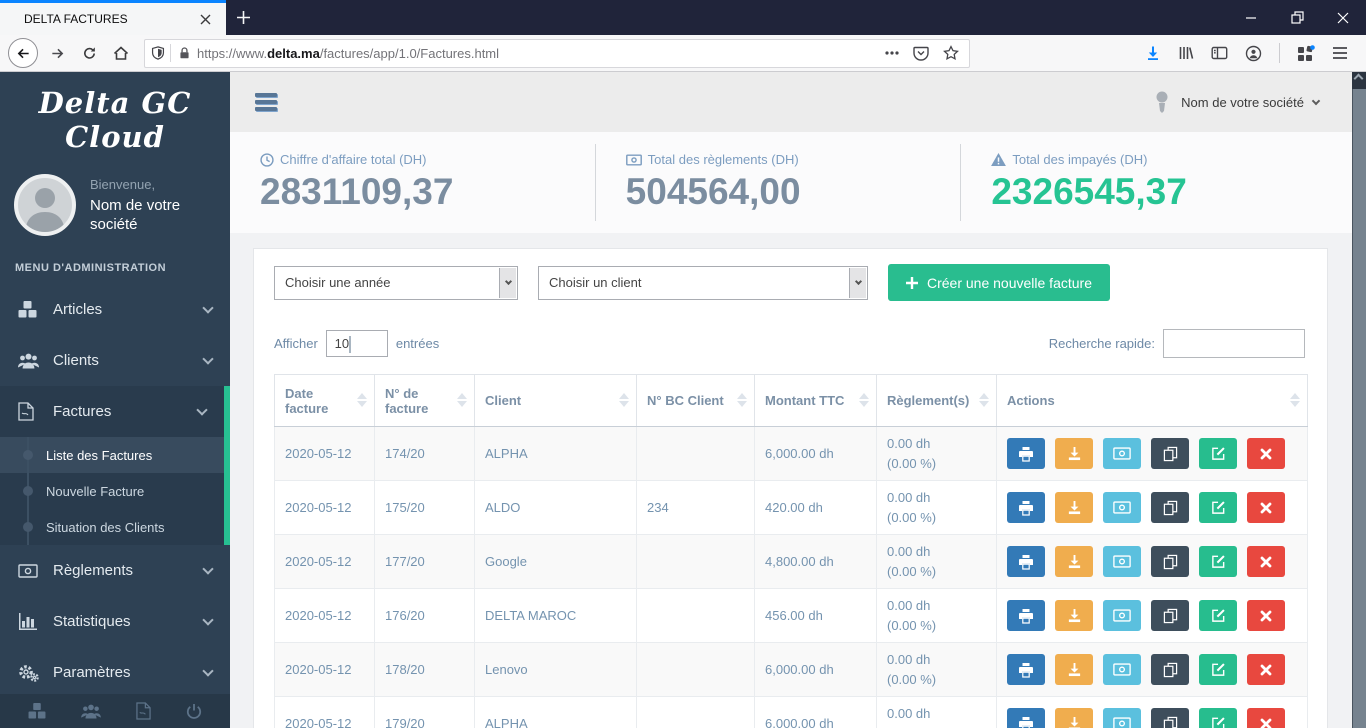 This screenshot has height=728, width=1366. Describe the element at coordinates (1358, 78) in the screenshot. I see `scroll-up-icon` at that location.